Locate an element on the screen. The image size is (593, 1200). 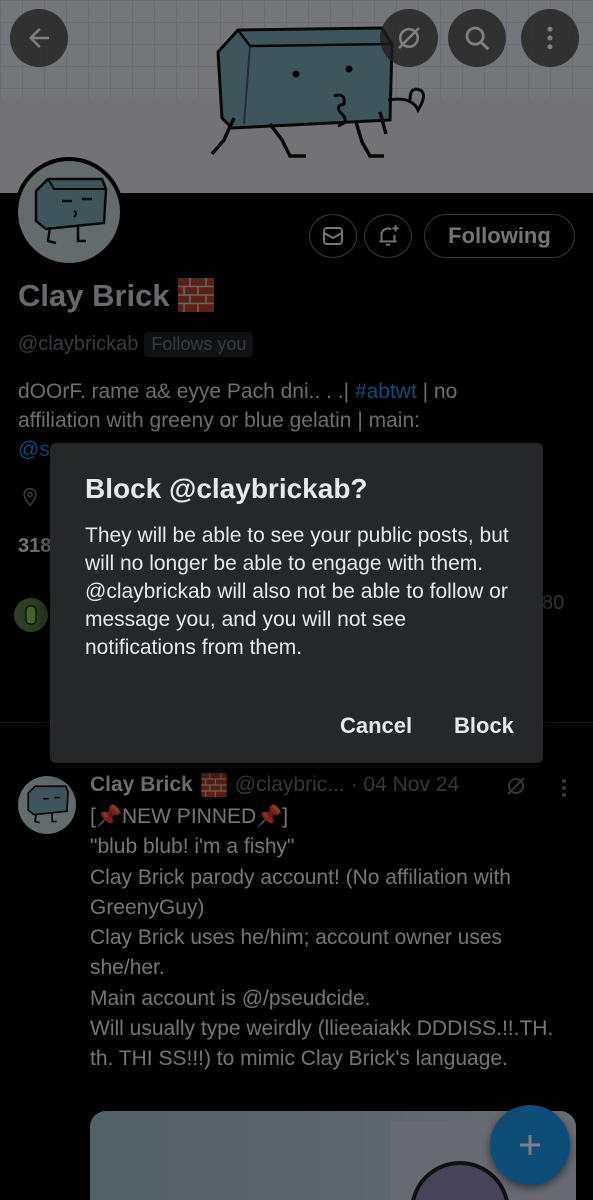
cancel-button: Cancel is located at coordinates (376, 726).